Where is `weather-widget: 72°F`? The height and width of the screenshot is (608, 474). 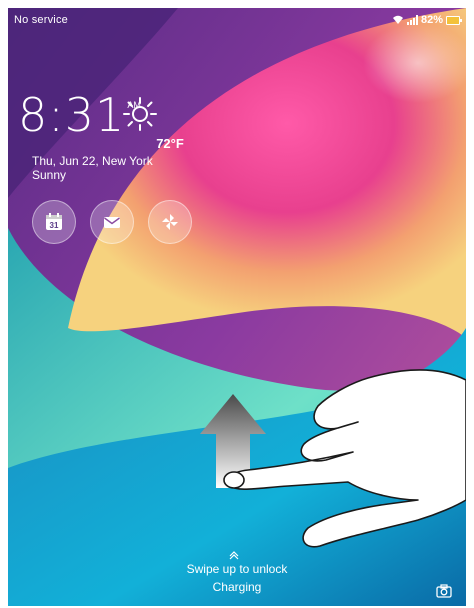 weather-widget: 72°F is located at coordinates (152, 123).